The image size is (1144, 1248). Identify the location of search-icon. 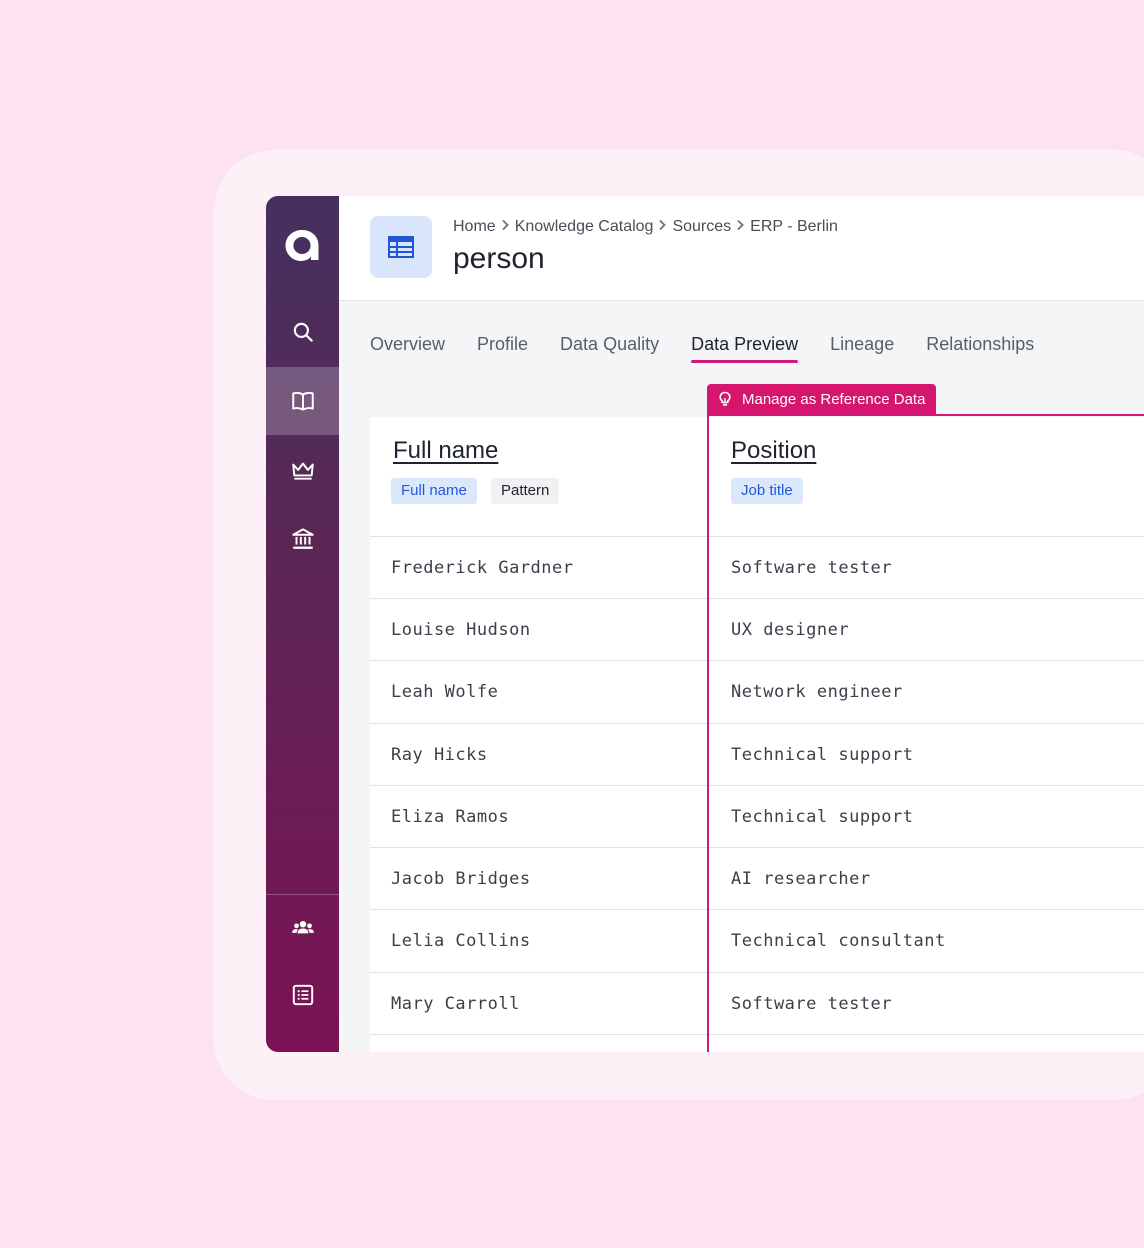
(303, 332).